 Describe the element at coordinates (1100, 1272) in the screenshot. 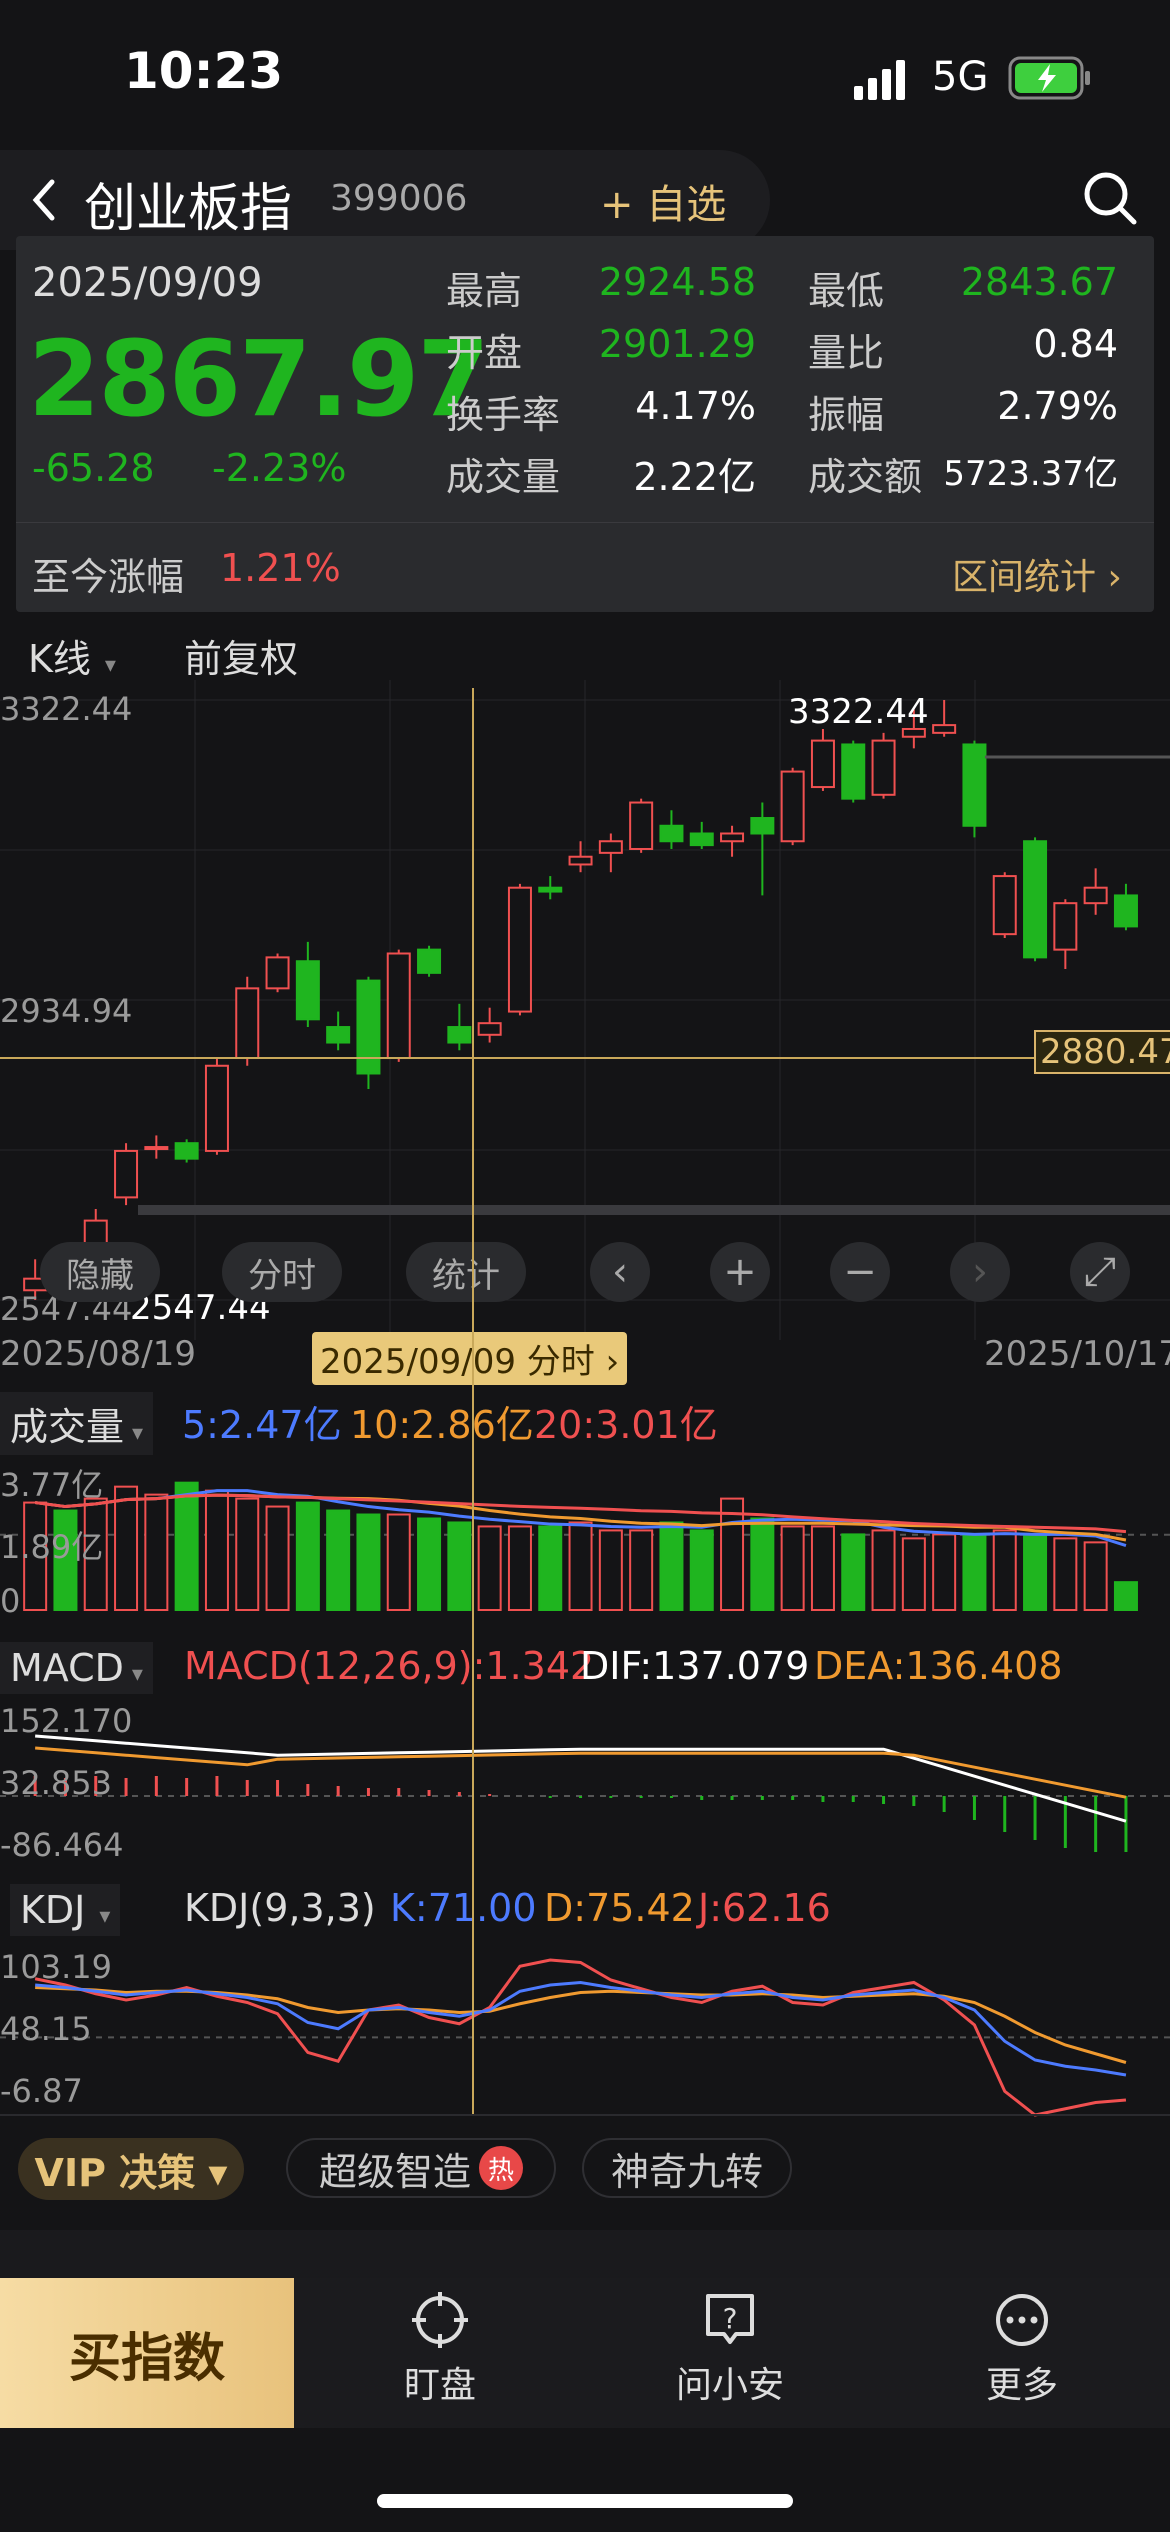

I see `fullscreen-icon: ⤢` at that location.